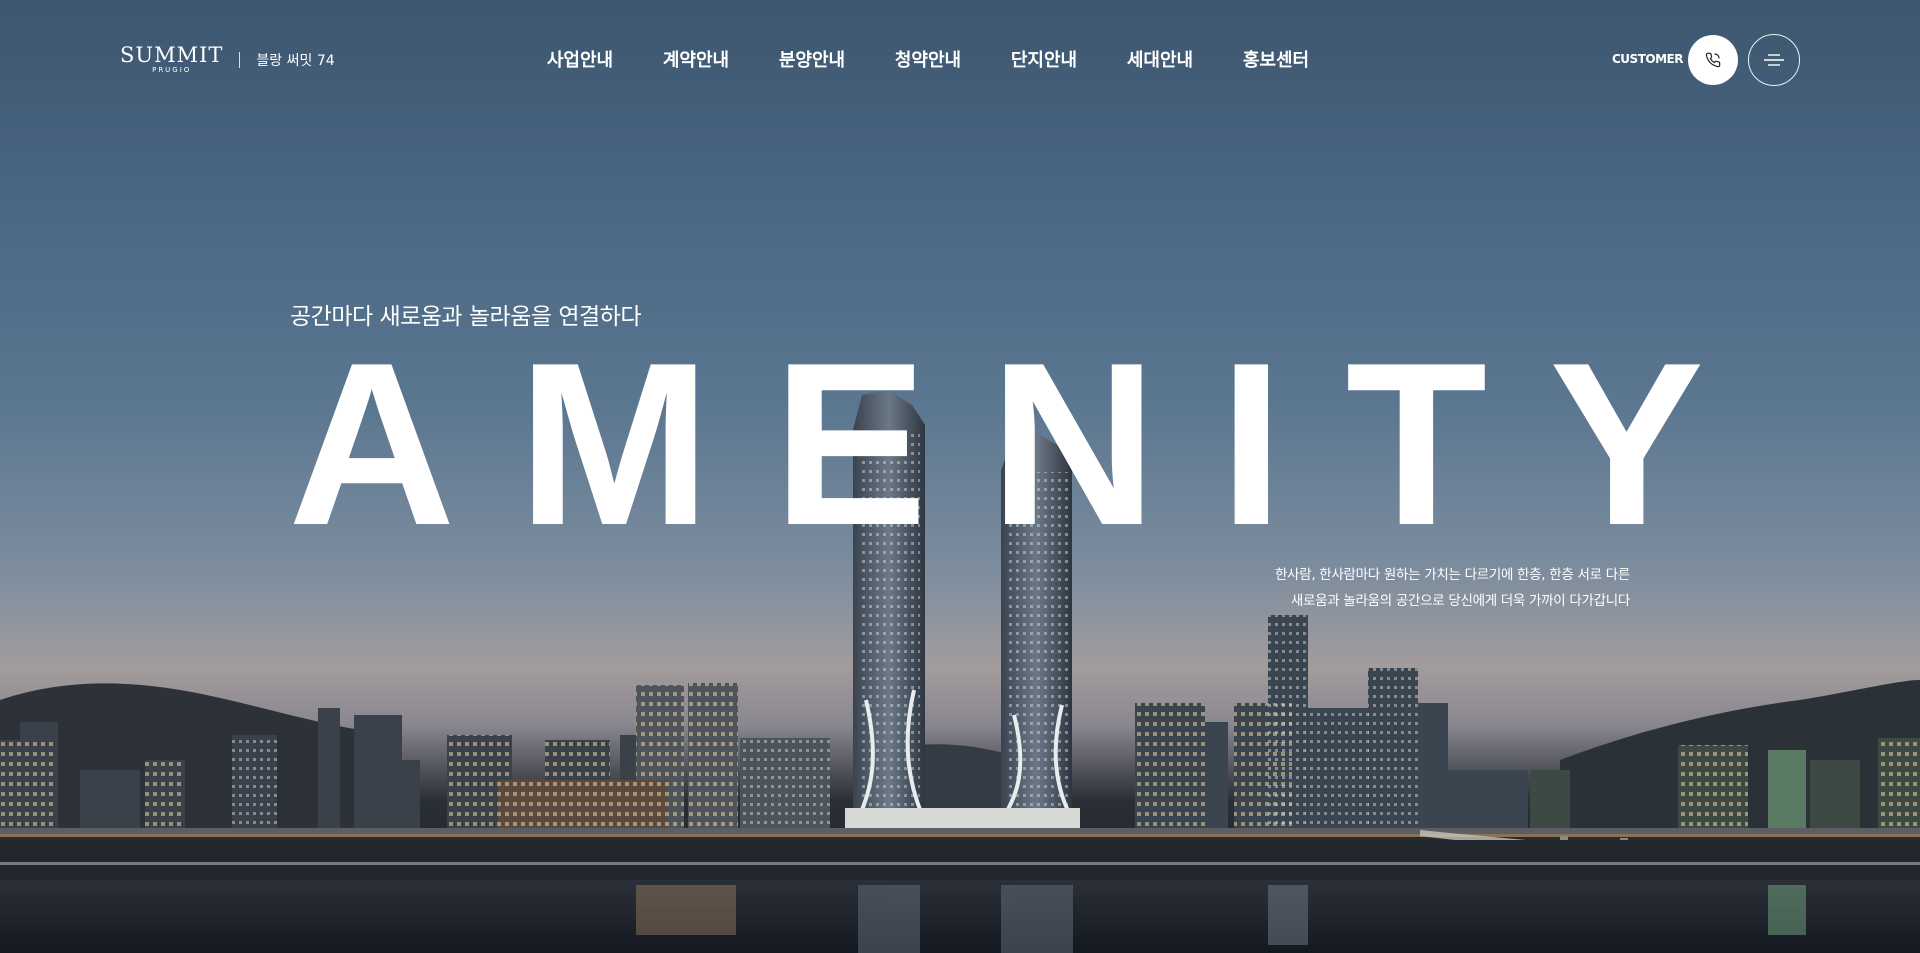 This screenshot has height=953, width=1920. I want to click on nav-item-sale: 분양안내, so click(812, 59).